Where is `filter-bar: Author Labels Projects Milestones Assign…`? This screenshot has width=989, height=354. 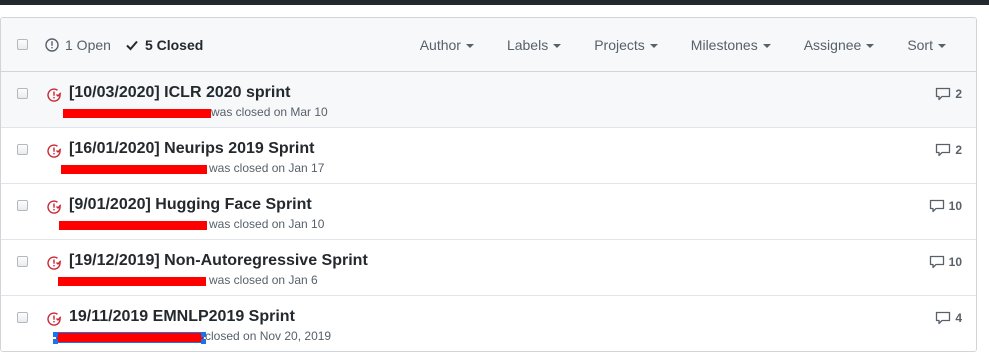
filter-bar: Author Labels Projects Milestones Assign… is located at coordinates (698, 45).